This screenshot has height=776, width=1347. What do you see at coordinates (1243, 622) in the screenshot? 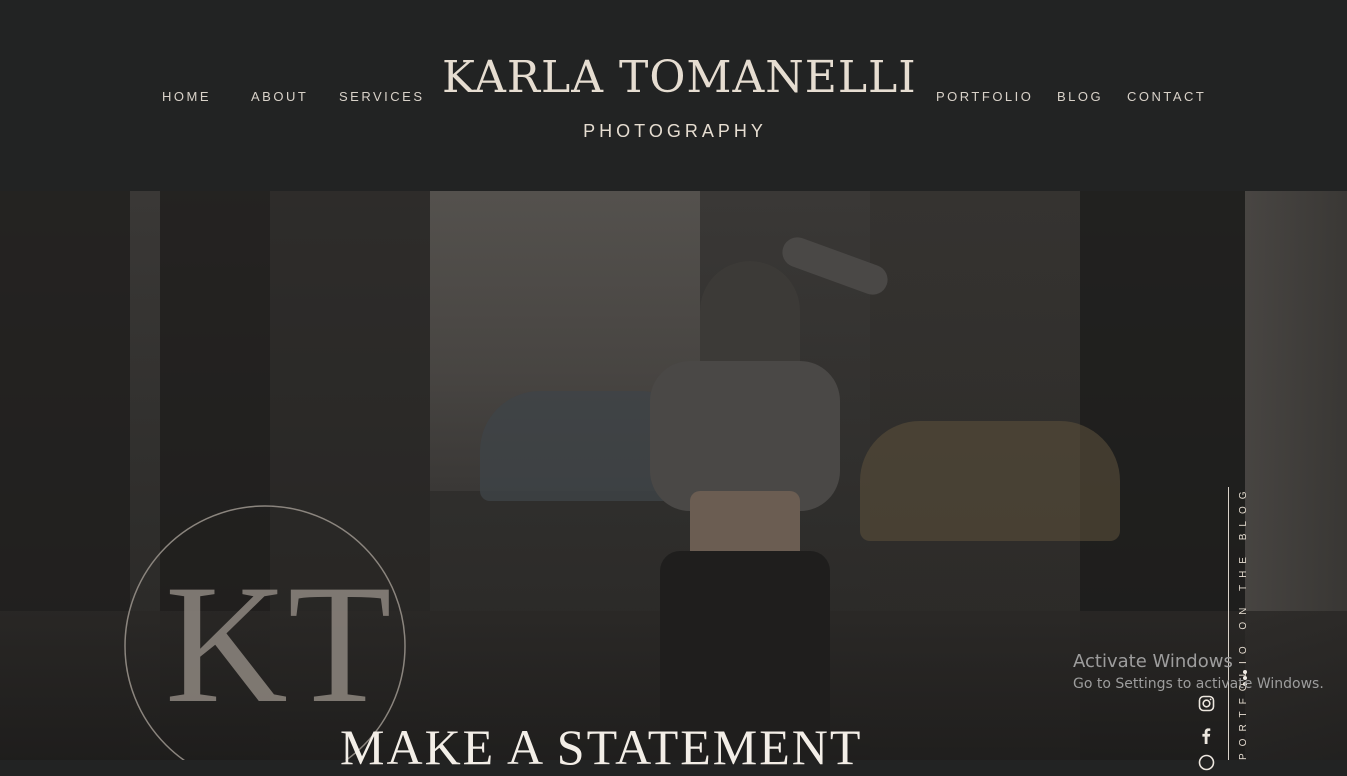
I see `side-vertical-text: PORTFOLIO ON THE BLOG` at bounding box center [1243, 622].